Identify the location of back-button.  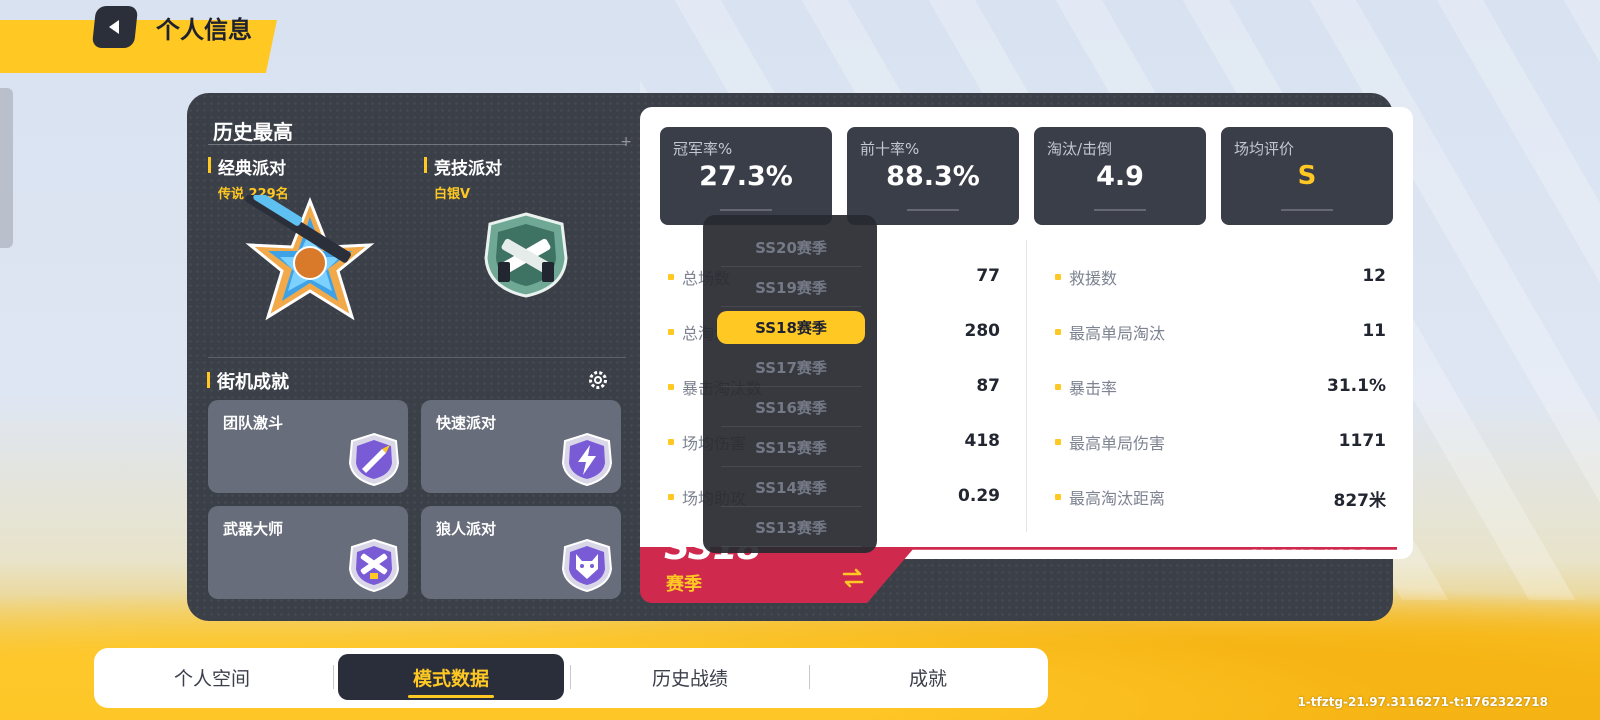
(115, 27).